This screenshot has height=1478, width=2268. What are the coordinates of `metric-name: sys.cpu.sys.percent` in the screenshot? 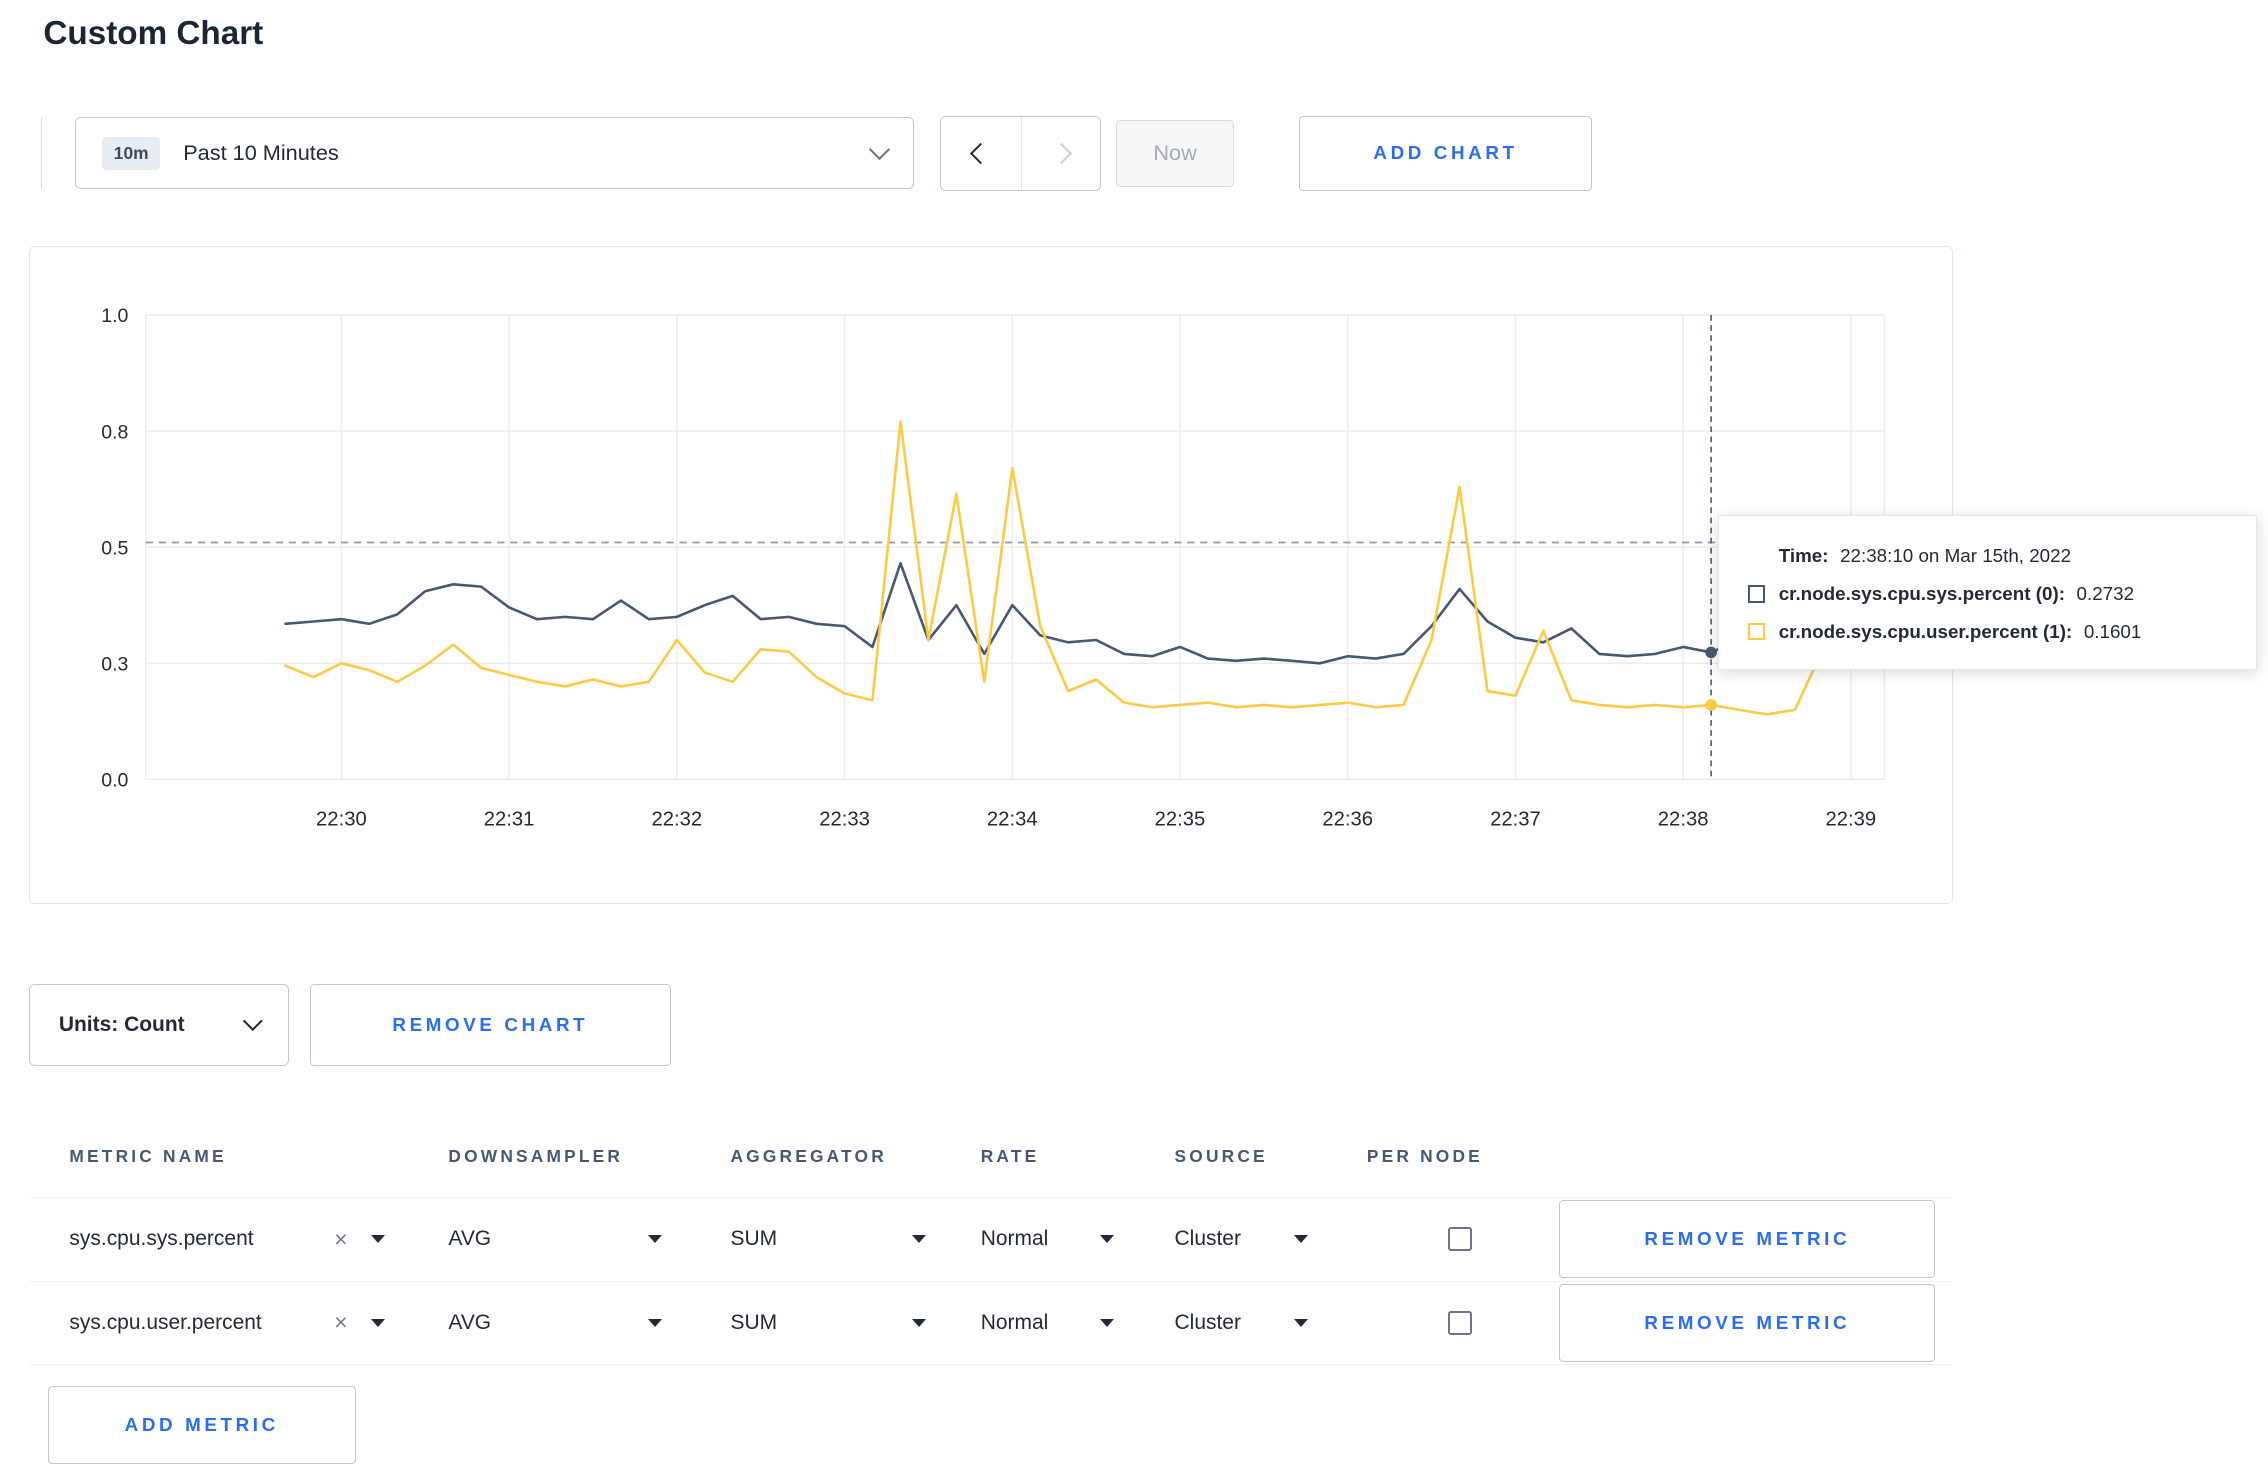 It's located at (161, 1239).